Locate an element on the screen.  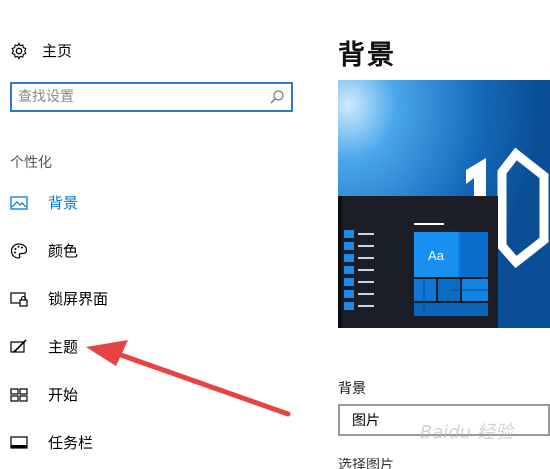
sidebar-item-label: 颜色 is located at coordinates (63, 251).